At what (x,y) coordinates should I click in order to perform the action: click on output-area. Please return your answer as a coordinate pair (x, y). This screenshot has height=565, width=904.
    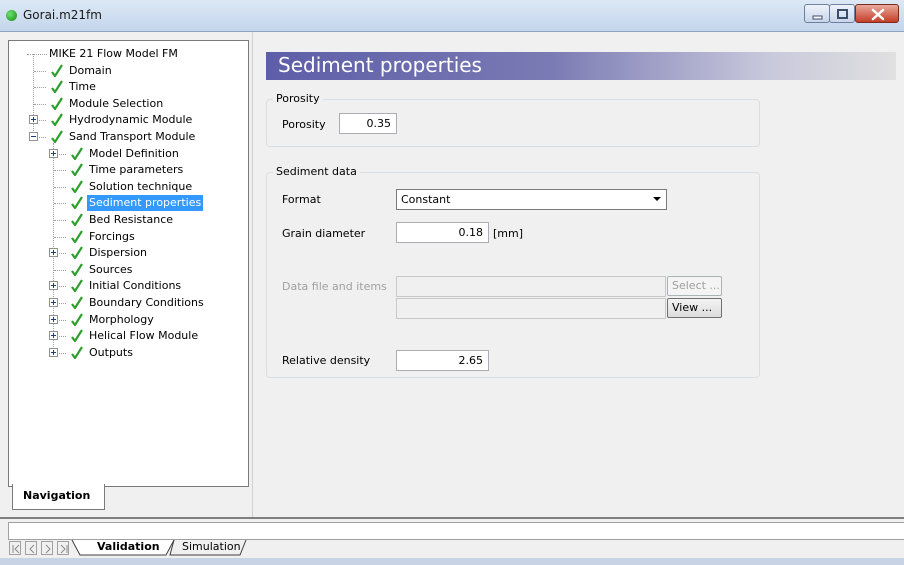
    Looking at the image, I should click on (456, 531).